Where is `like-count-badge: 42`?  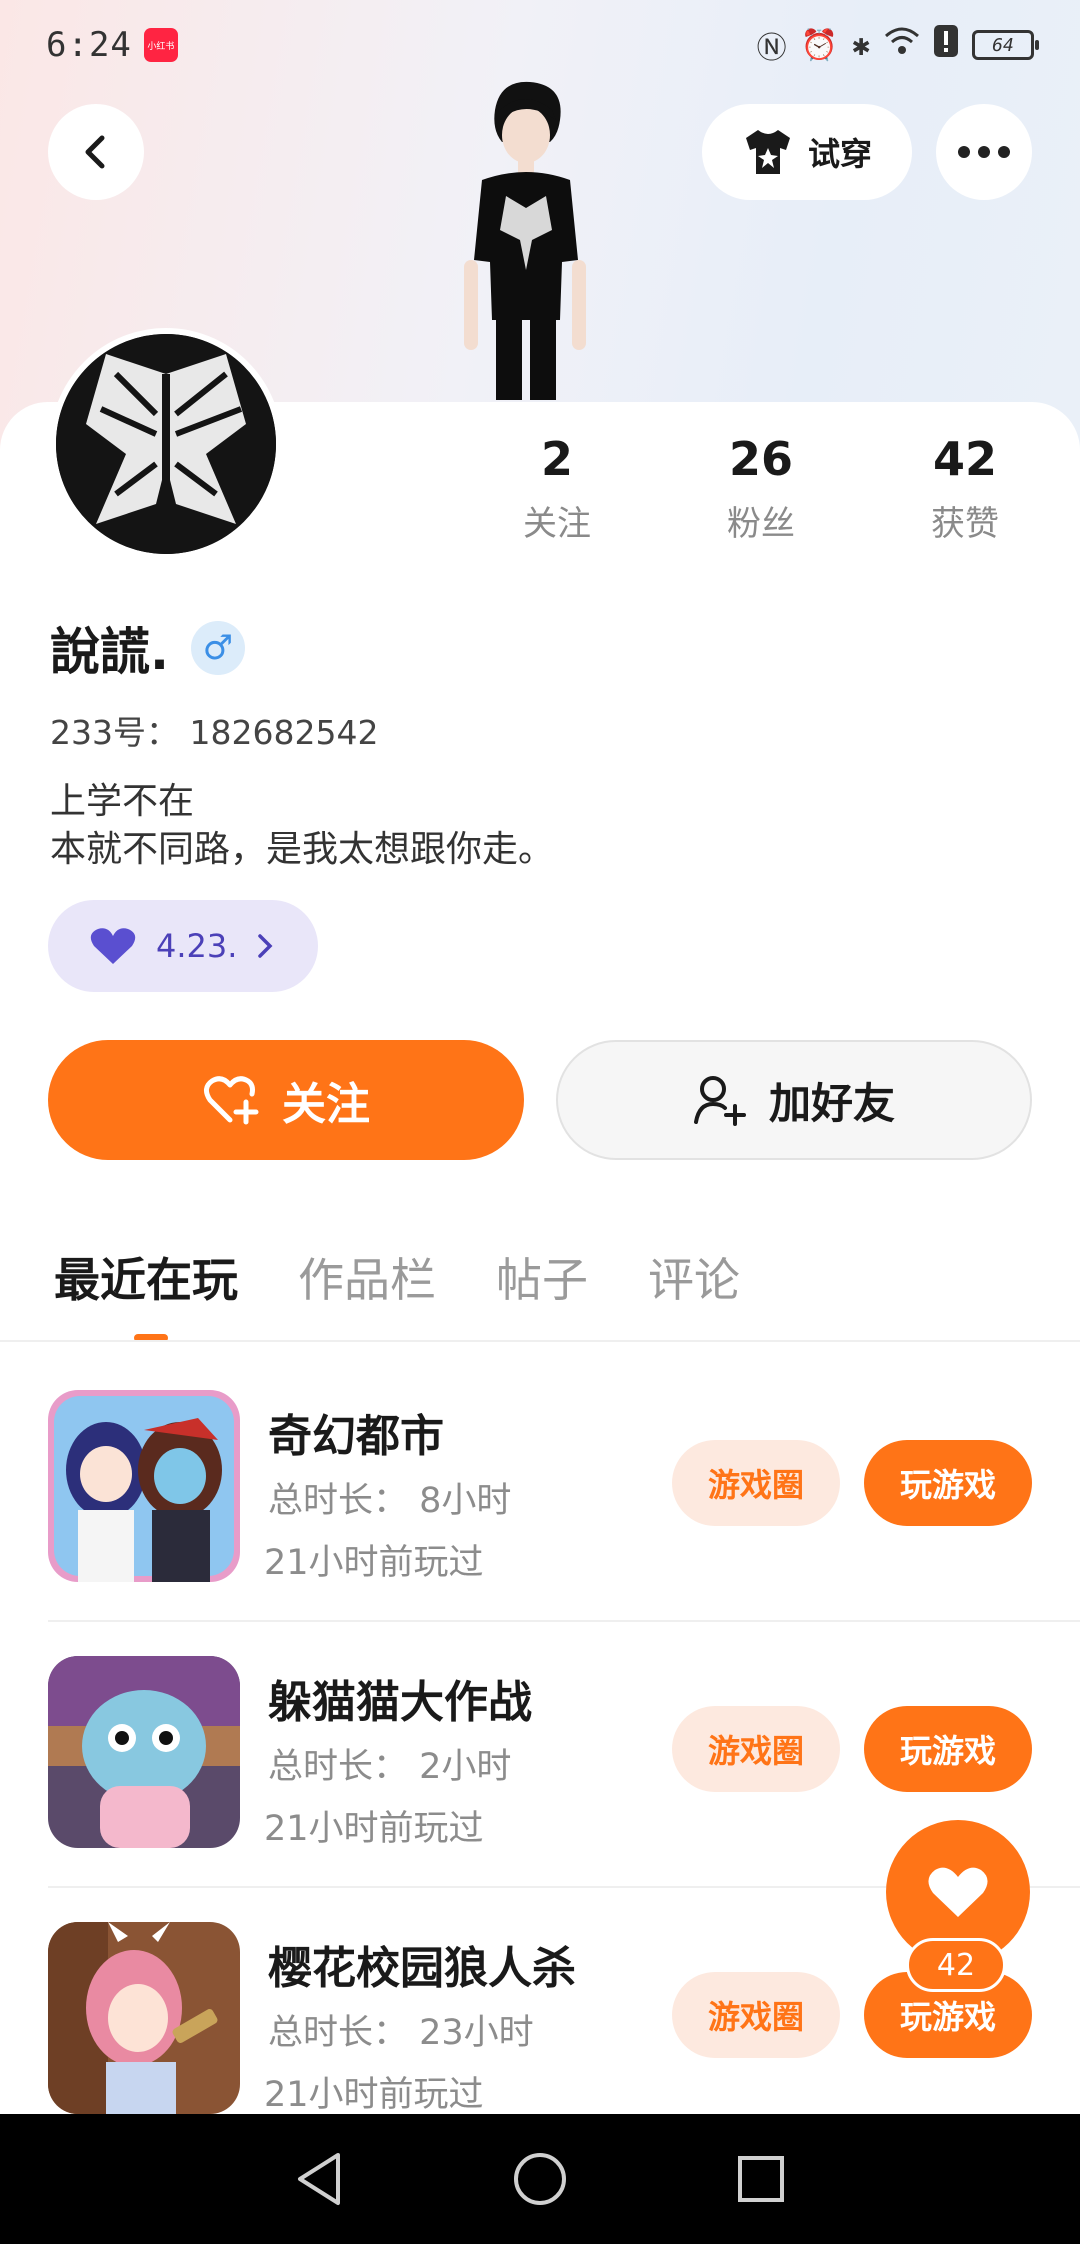
like-count-badge: 42 is located at coordinates (956, 1965).